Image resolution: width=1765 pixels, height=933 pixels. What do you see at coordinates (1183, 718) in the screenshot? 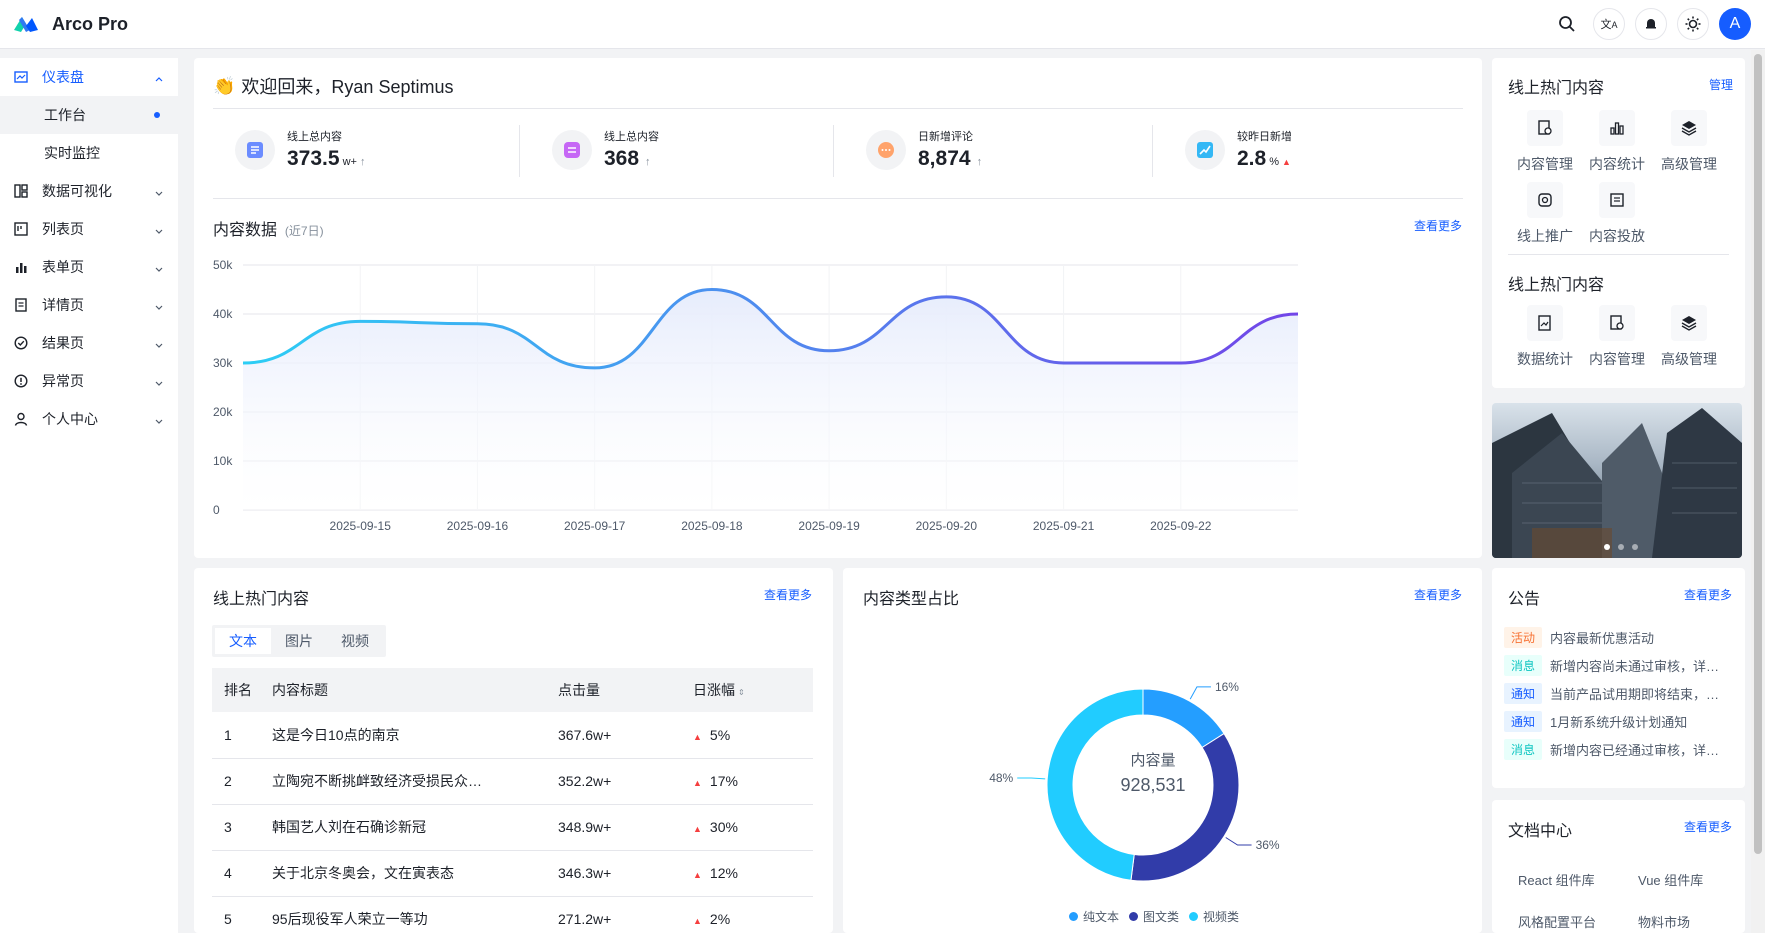
I see `donut-slice` at bounding box center [1183, 718].